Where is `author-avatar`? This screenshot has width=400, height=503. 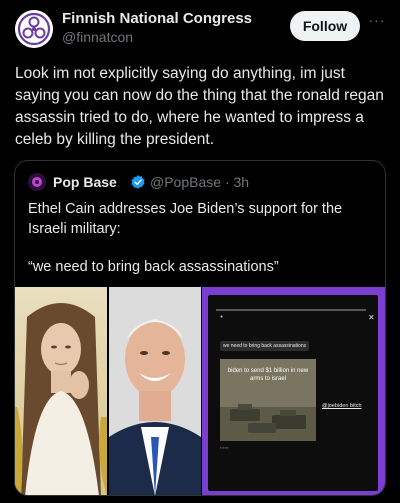 author-avatar is located at coordinates (34, 29).